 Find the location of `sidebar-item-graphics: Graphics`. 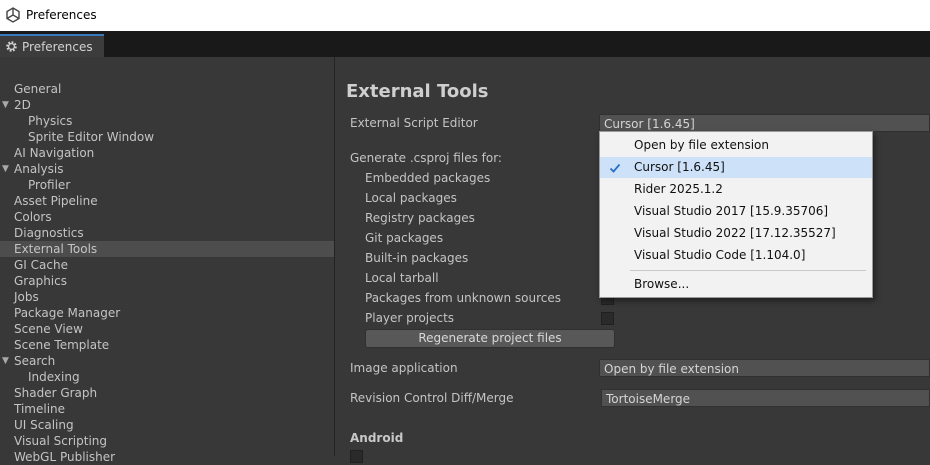

sidebar-item-graphics: Graphics is located at coordinates (167, 281).